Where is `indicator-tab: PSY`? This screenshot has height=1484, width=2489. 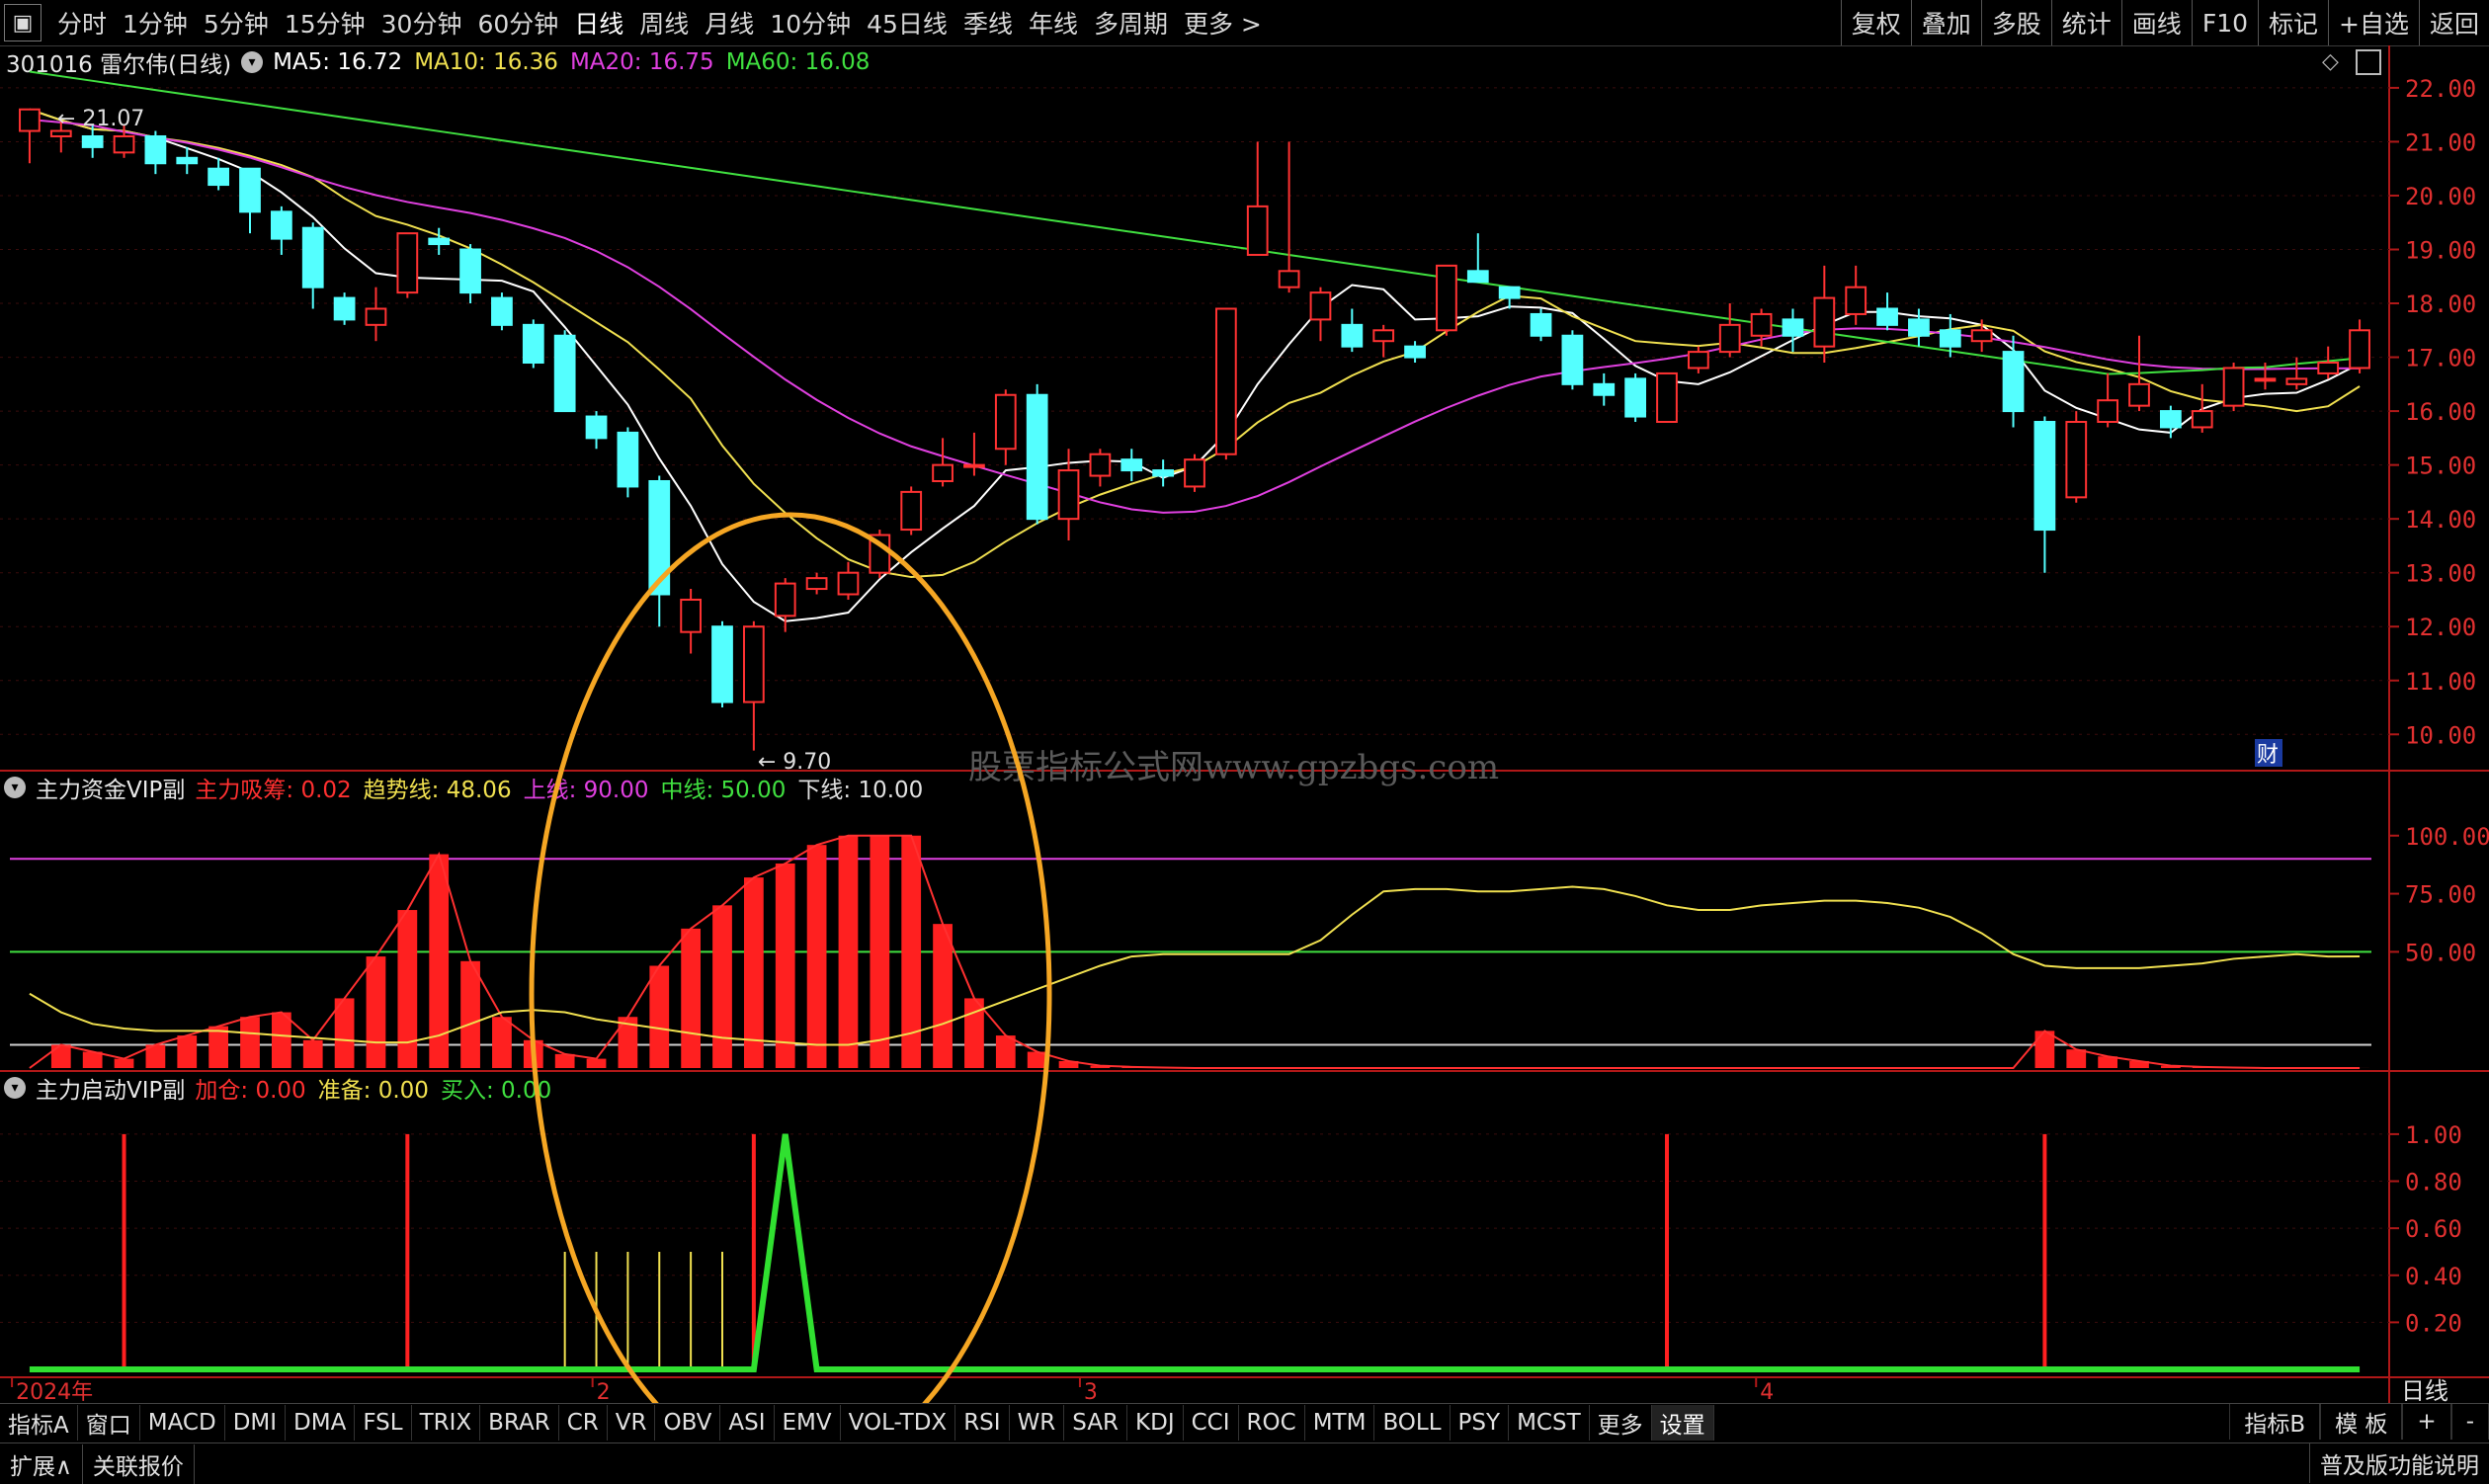
indicator-tab: PSY is located at coordinates (1480, 1423).